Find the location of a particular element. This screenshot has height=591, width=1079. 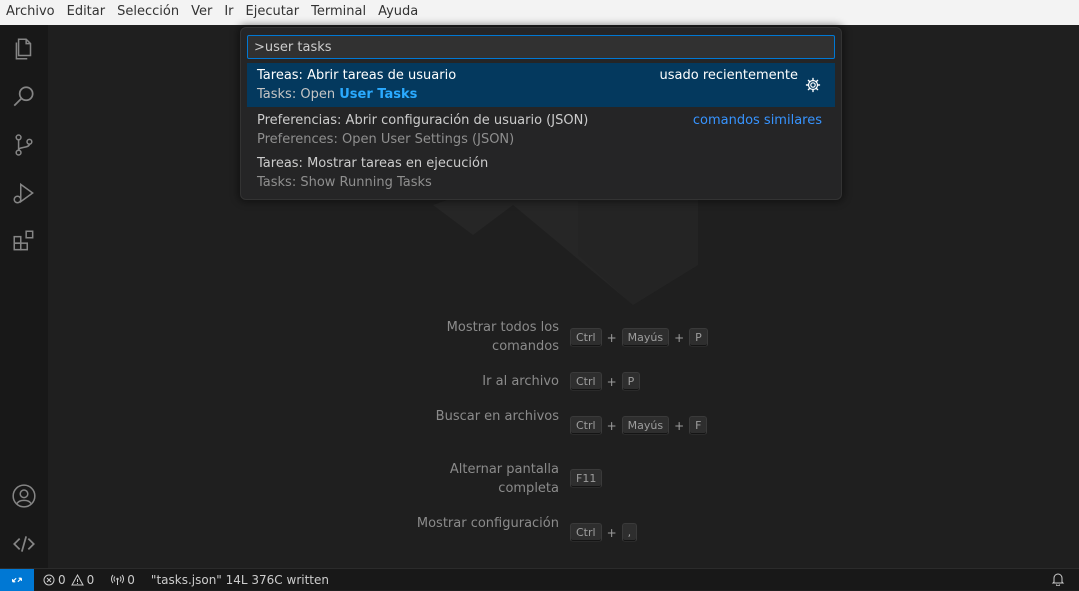

command-detail-prefix: Tasks: Open is located at coordinates (298, 94).